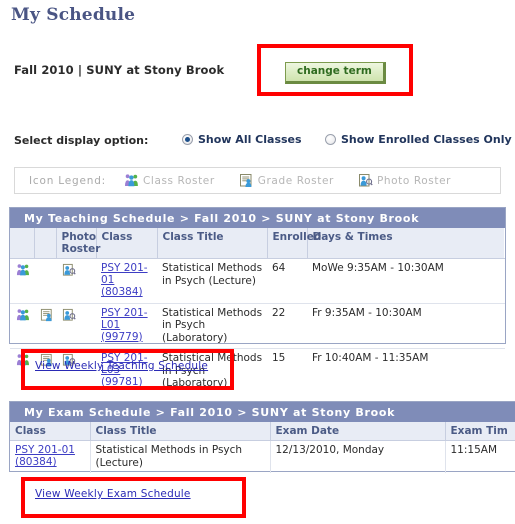 This screenshot has height=524, width=515. I want to click on cell-exam-class-title: Statistical Methods in Psych (Lecture), so click(180, 456).